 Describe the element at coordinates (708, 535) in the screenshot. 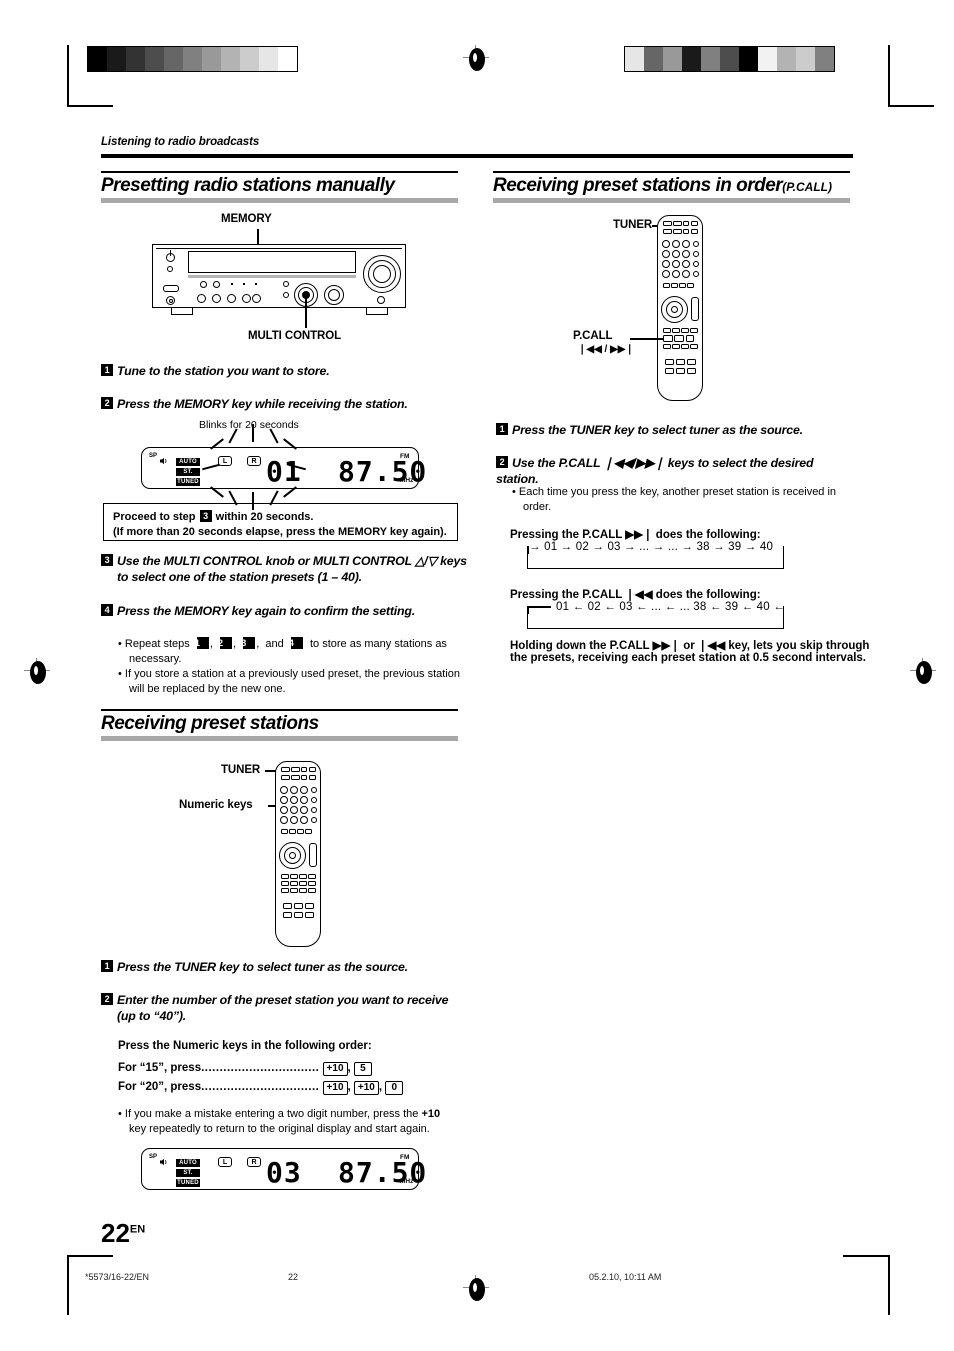

I see `forward-heading-b: does the following:` at that location.